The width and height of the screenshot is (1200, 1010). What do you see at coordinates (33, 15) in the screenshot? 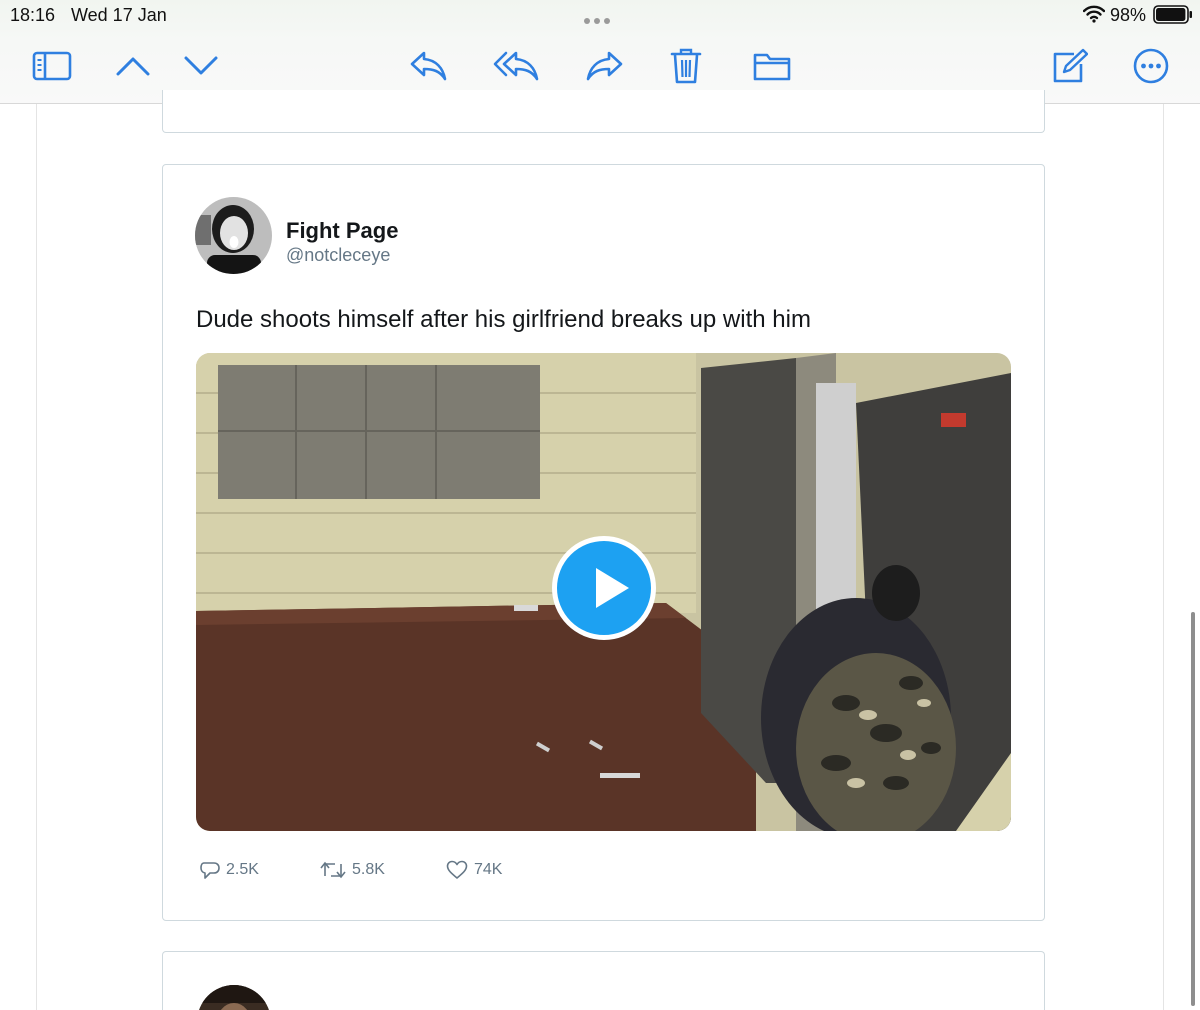
I see `status-time: 18:16` at bounding box center [33, 15].